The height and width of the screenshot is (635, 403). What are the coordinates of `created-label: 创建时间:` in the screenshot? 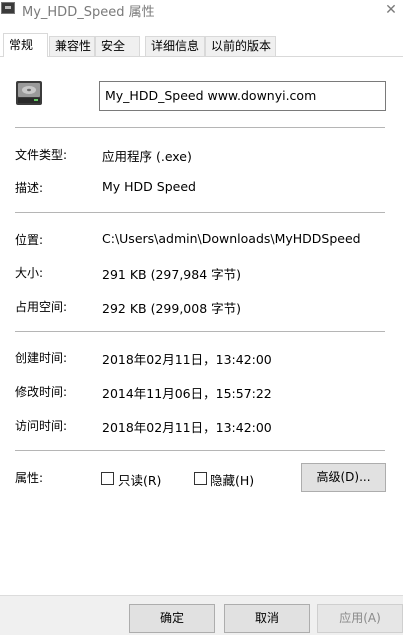 It's located at (41, 358).